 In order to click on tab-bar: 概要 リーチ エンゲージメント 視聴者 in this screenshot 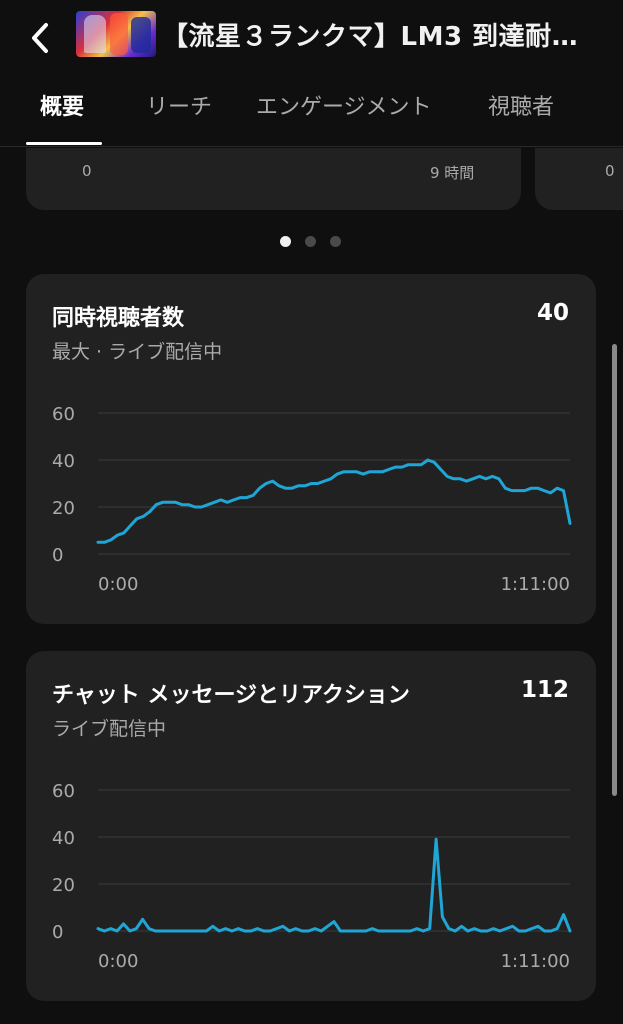, I will do `click(311, 113)`.